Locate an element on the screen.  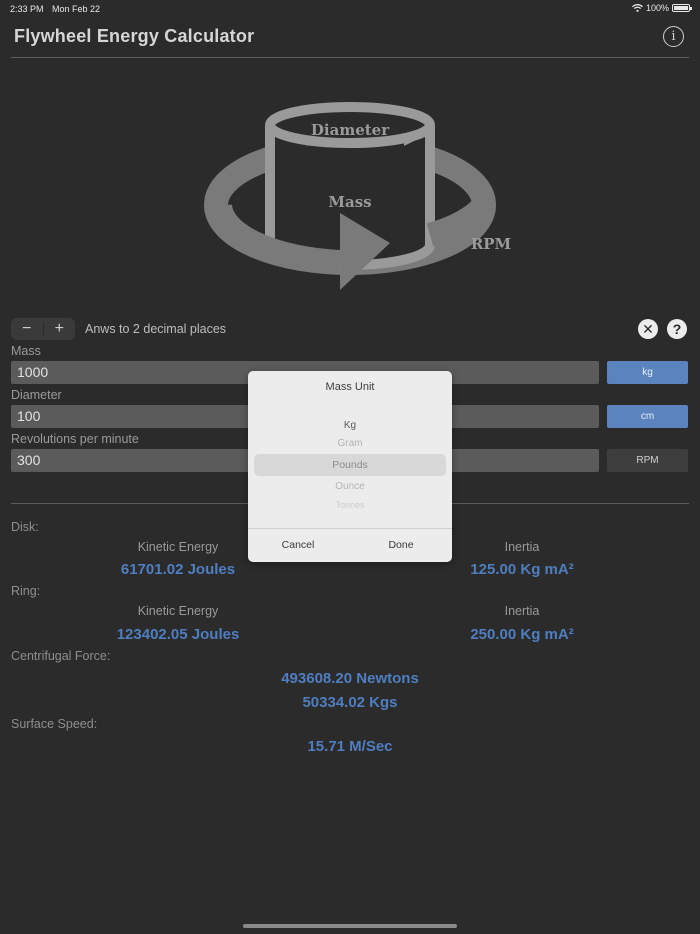
centrifugal-section-label: Centrifugal Force: is located at coordinates (61, 656).